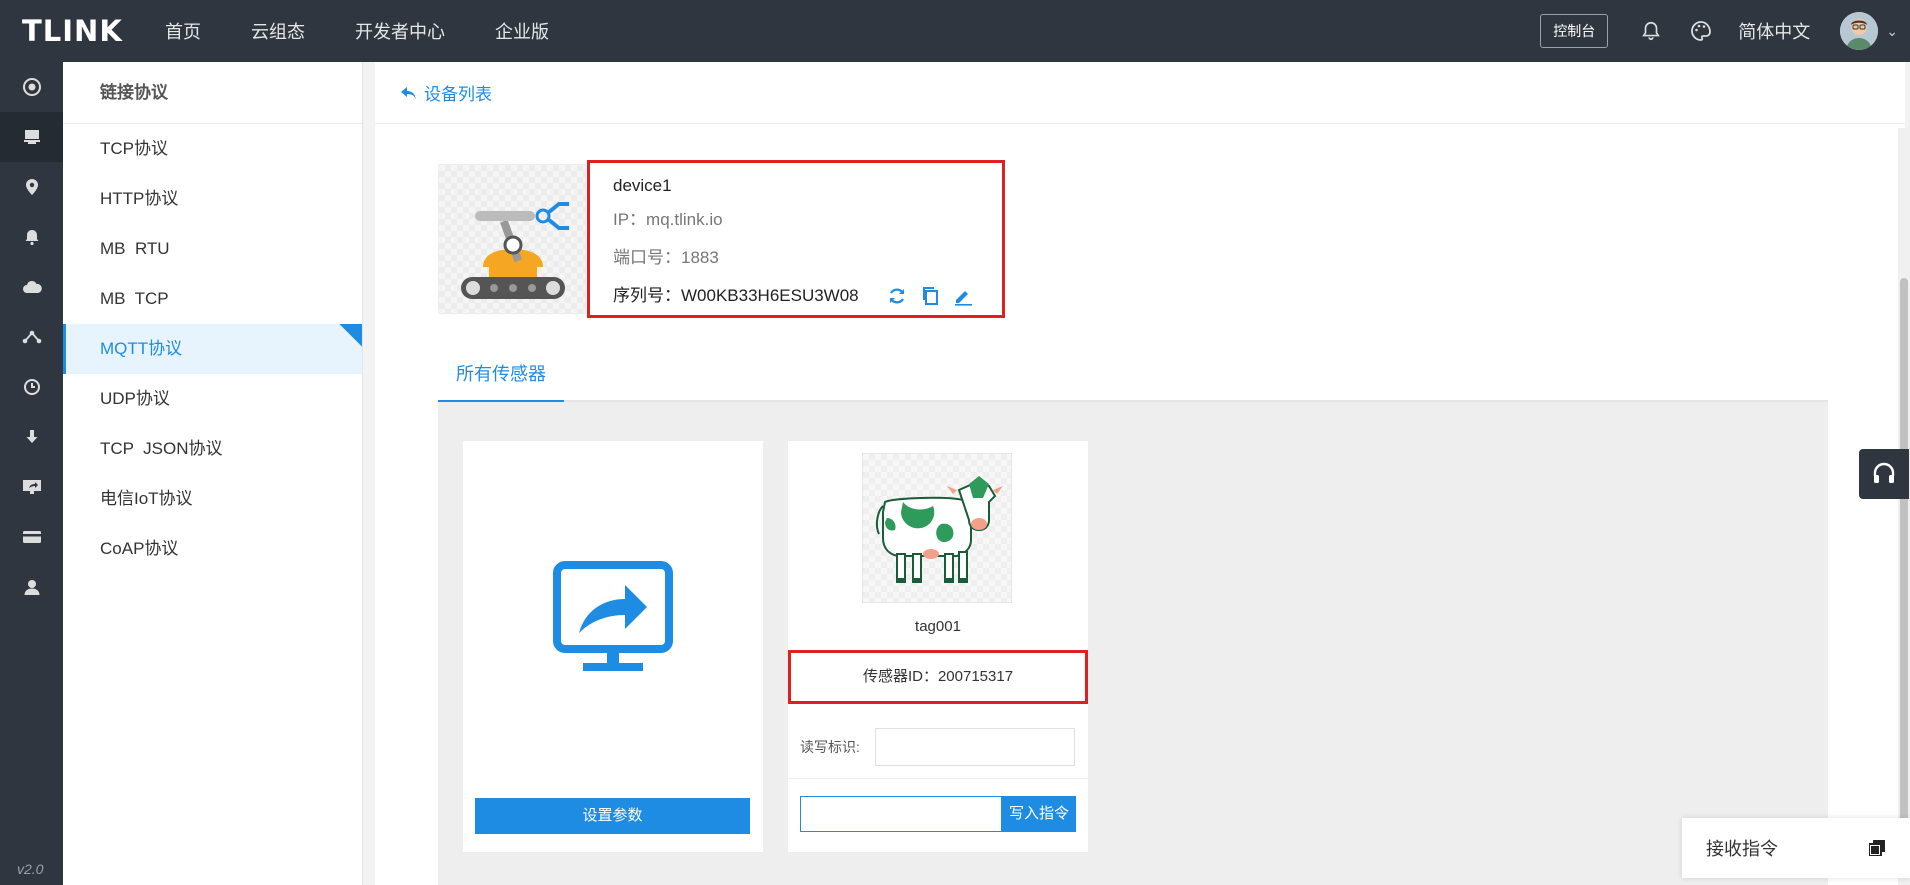  Describe the element at coordinates (212, 93) in the screenshot. I see `sidebar-title: 链接协议` at that location.